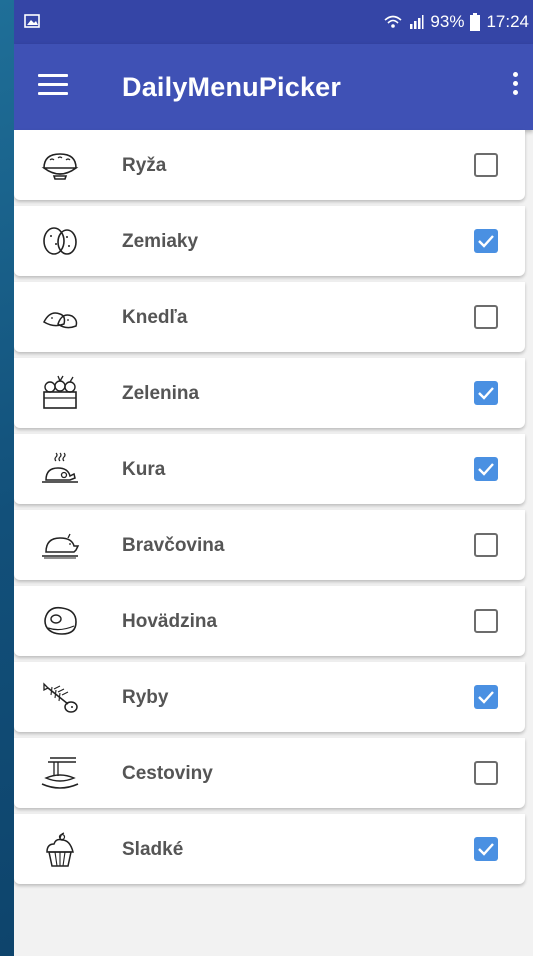 The image size is (533, 956). What do you see at coordinates (60, 773) in the screenshot?
I see `pasta-plate-icon` at bounding box center [60, 773].